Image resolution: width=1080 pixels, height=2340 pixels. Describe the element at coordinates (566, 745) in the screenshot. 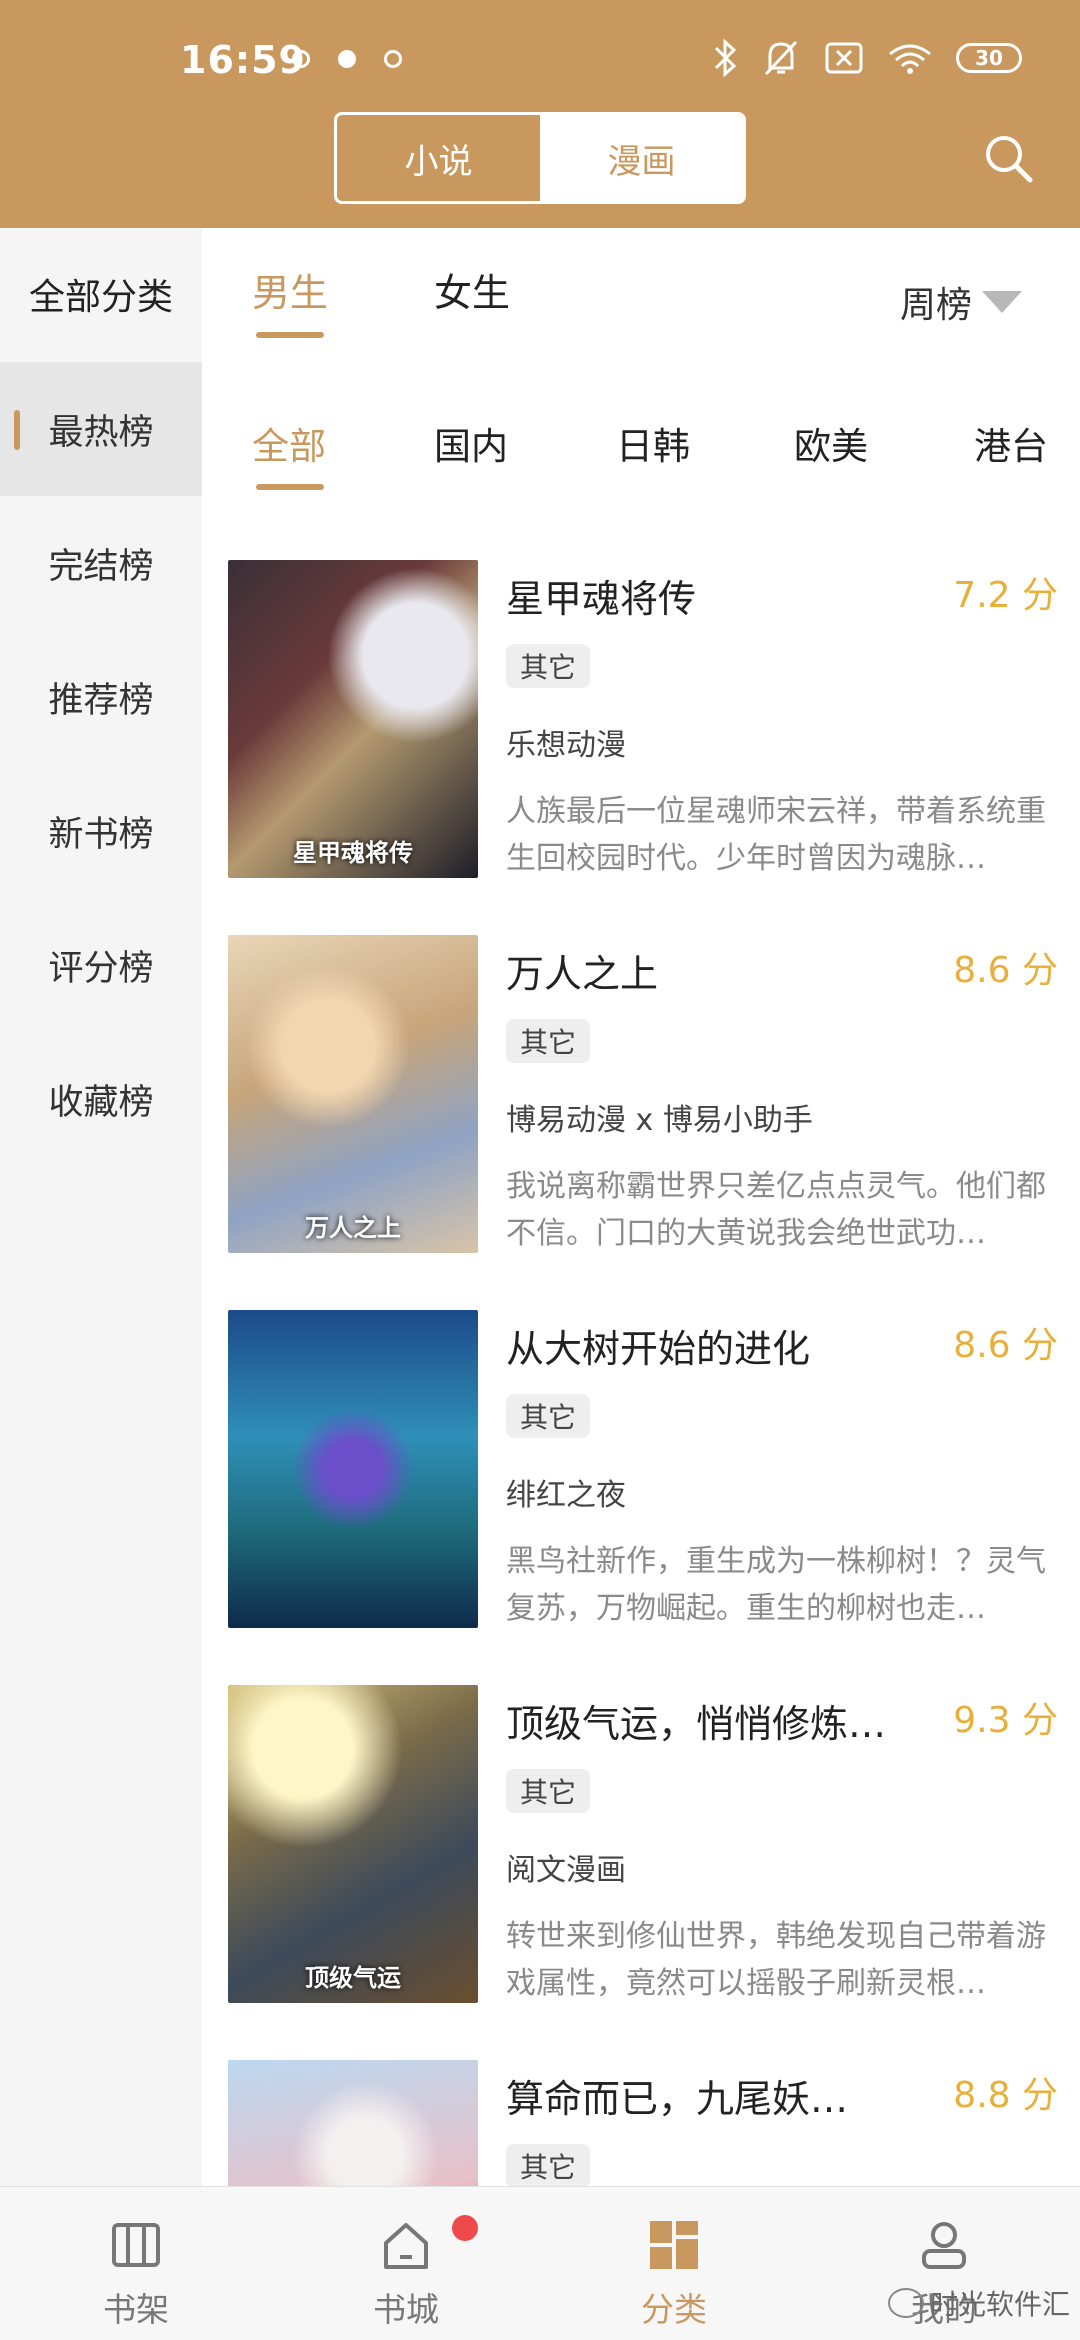

I see `book-author: 乐想动漫` at that location.